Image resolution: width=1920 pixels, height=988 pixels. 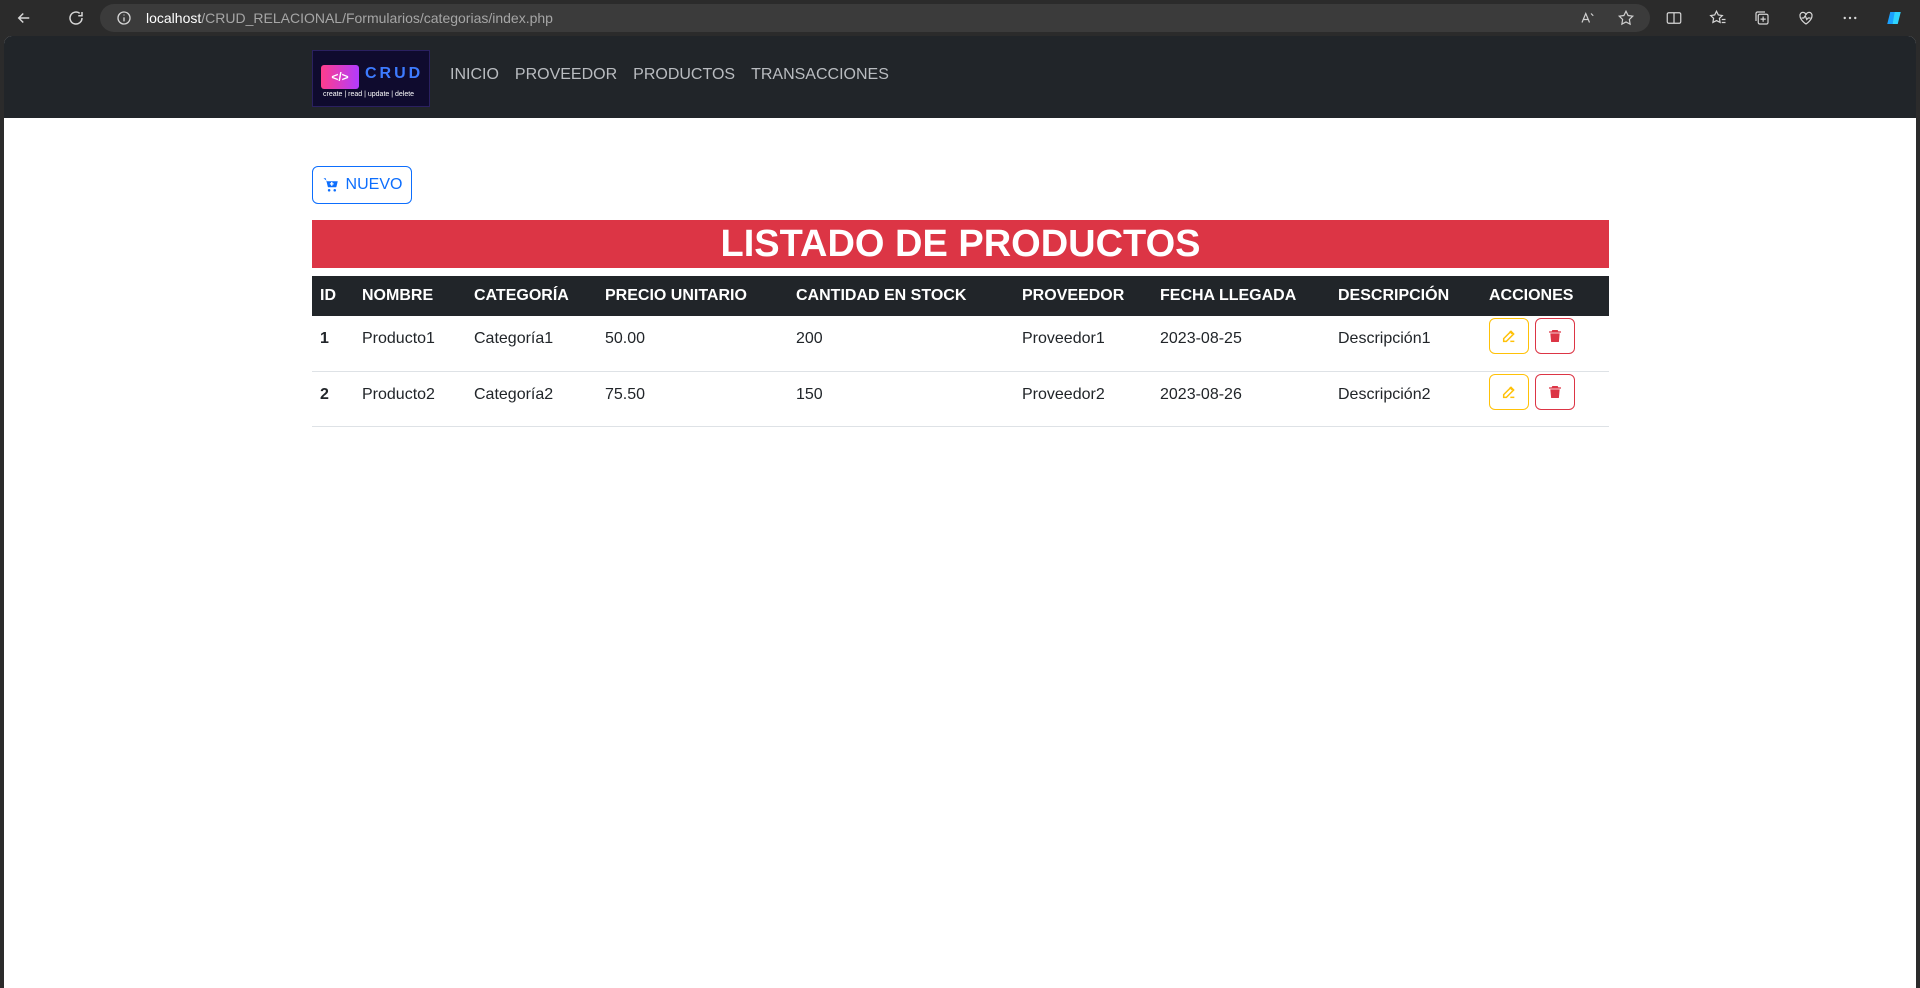 I want to click on logo-tagline: create | read | update | delete, so click(x=369, y=94).